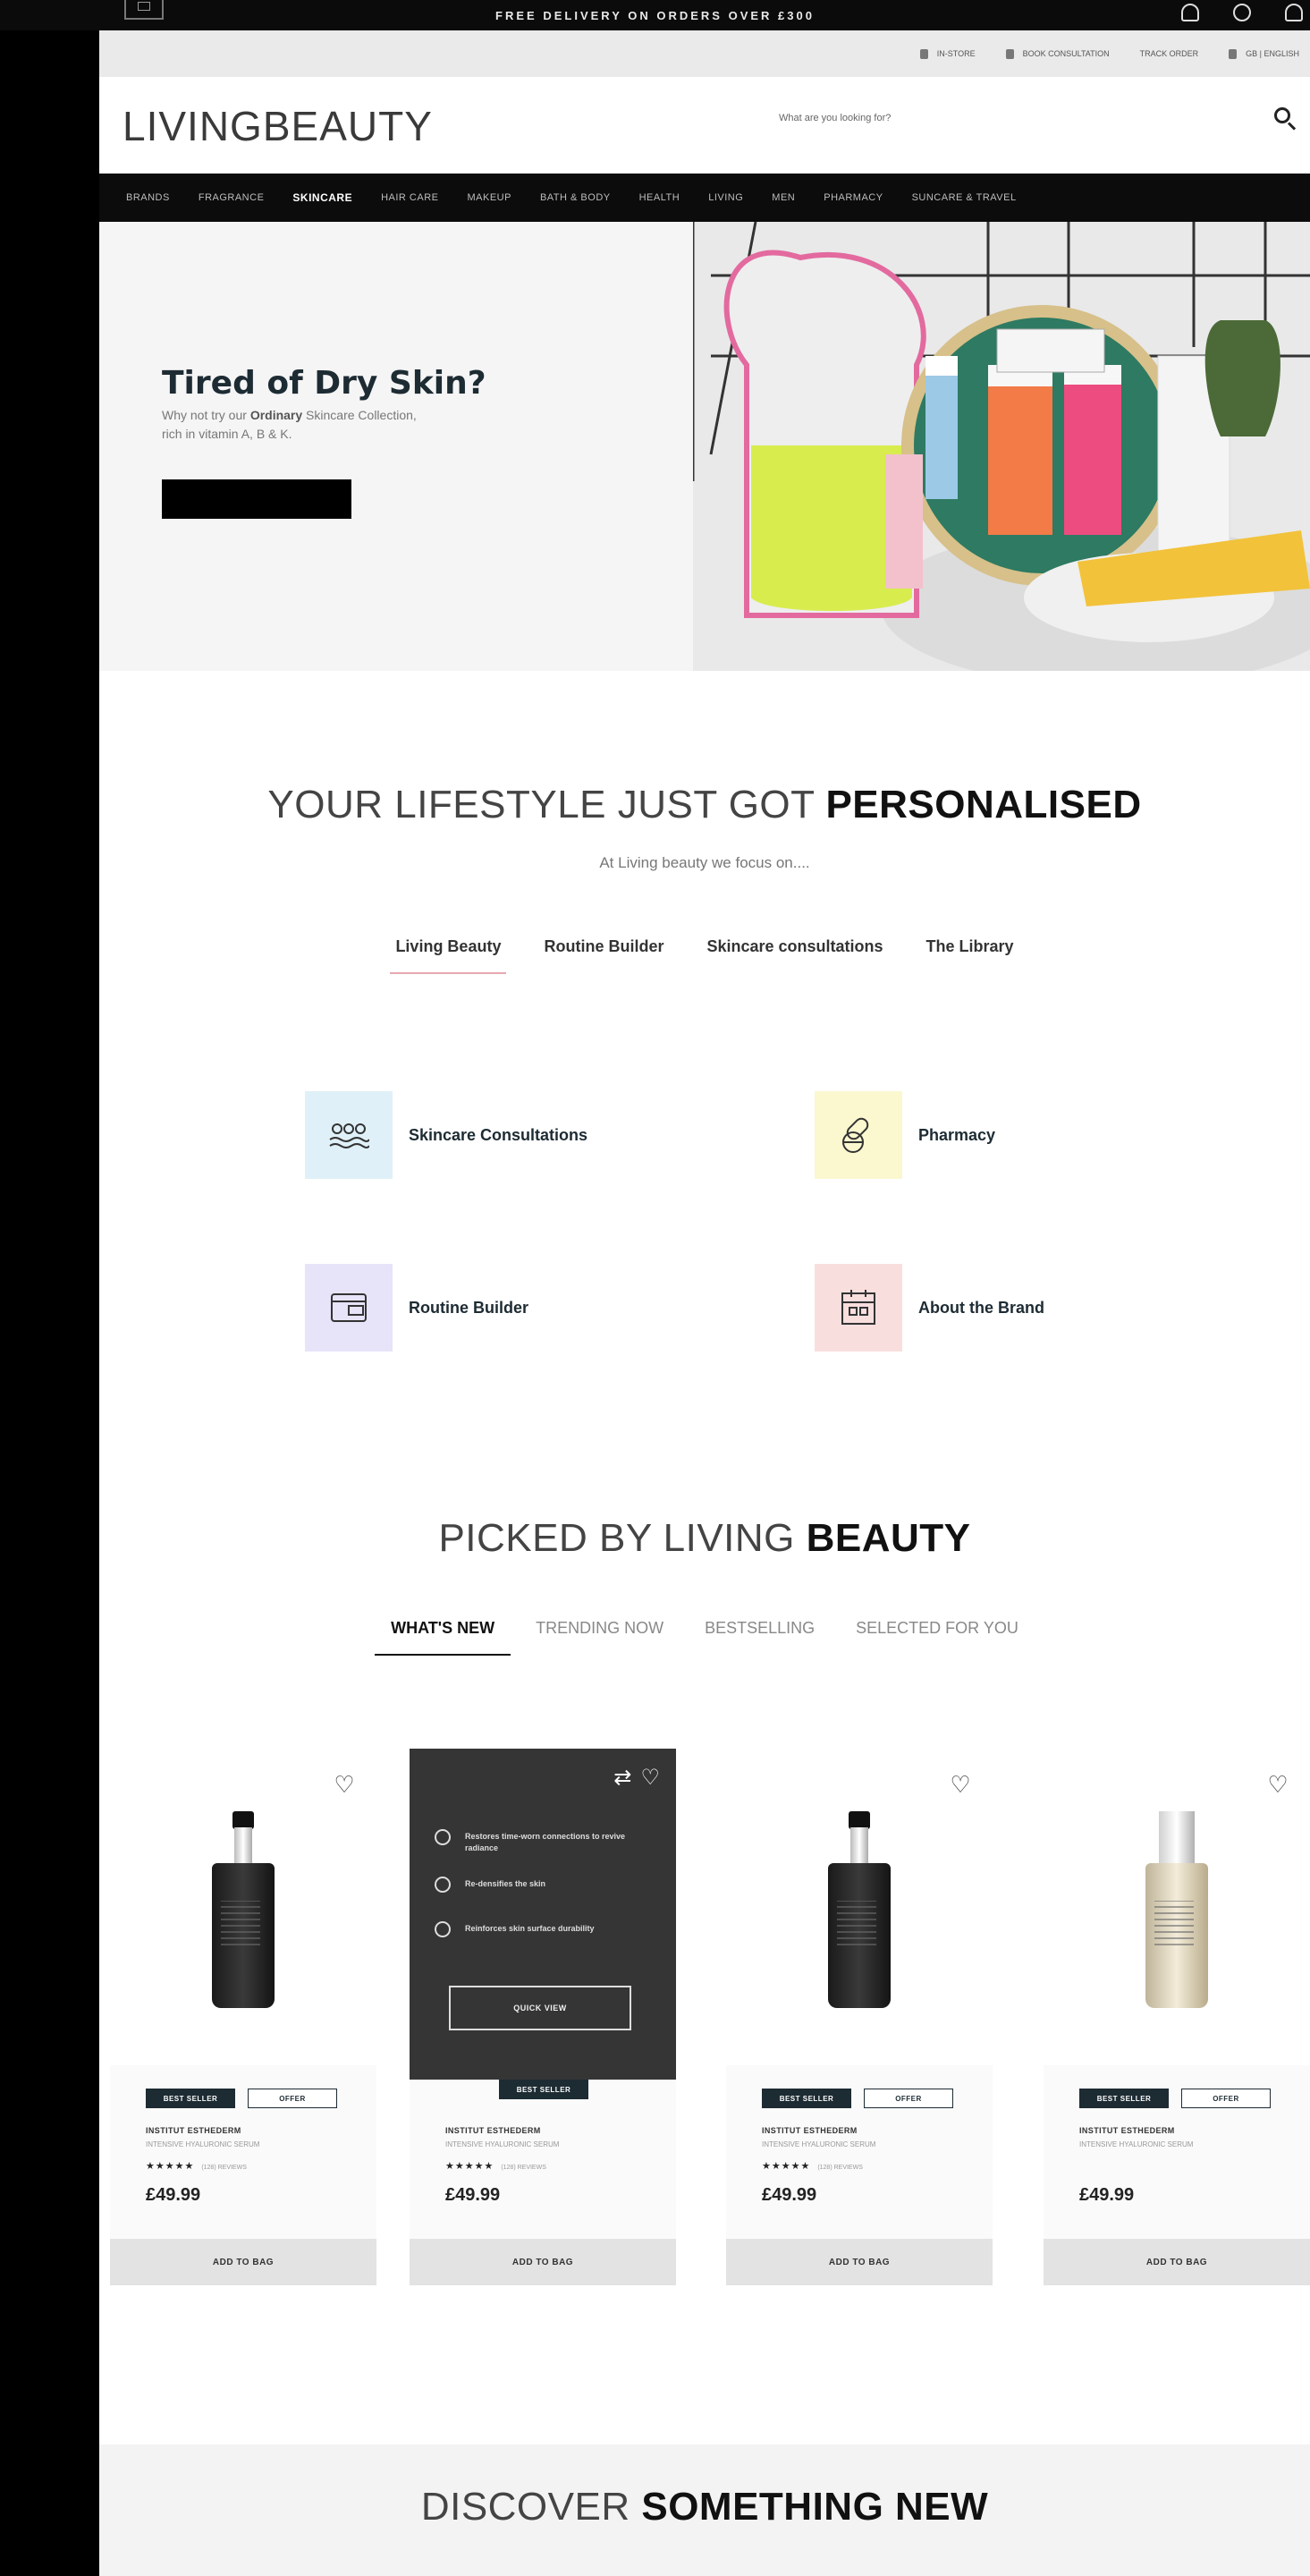 This screenshot has width=1310, height=2576. What do you see at coordinates (655, 15) in the screenshot?
I see `promo-text: FREE DELIVERY ON ORDERS OVER £300` at bounding box center [655, 15].